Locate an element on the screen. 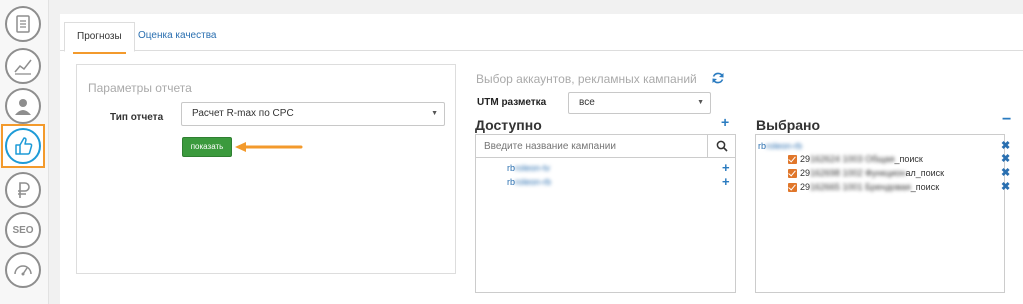  utm-label: UTM разметка is located at coordinates (512, 102).